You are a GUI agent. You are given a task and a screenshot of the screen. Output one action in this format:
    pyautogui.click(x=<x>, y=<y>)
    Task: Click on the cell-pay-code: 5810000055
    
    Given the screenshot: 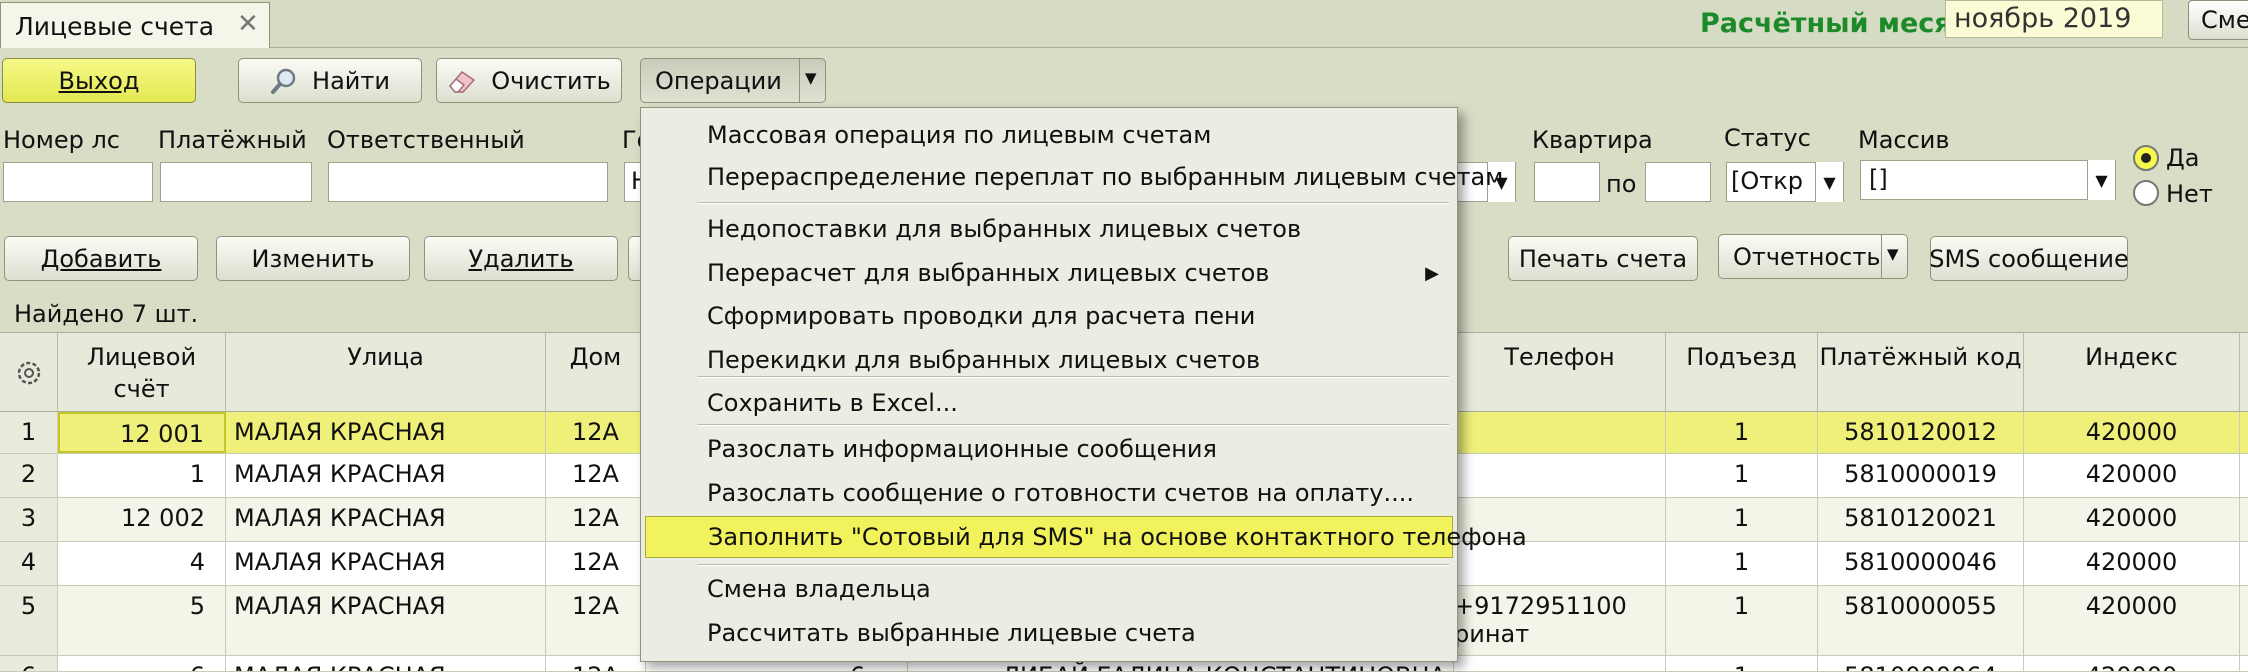 What is the action you would take?
    pyautogui.click(x=1921, y=620)
    